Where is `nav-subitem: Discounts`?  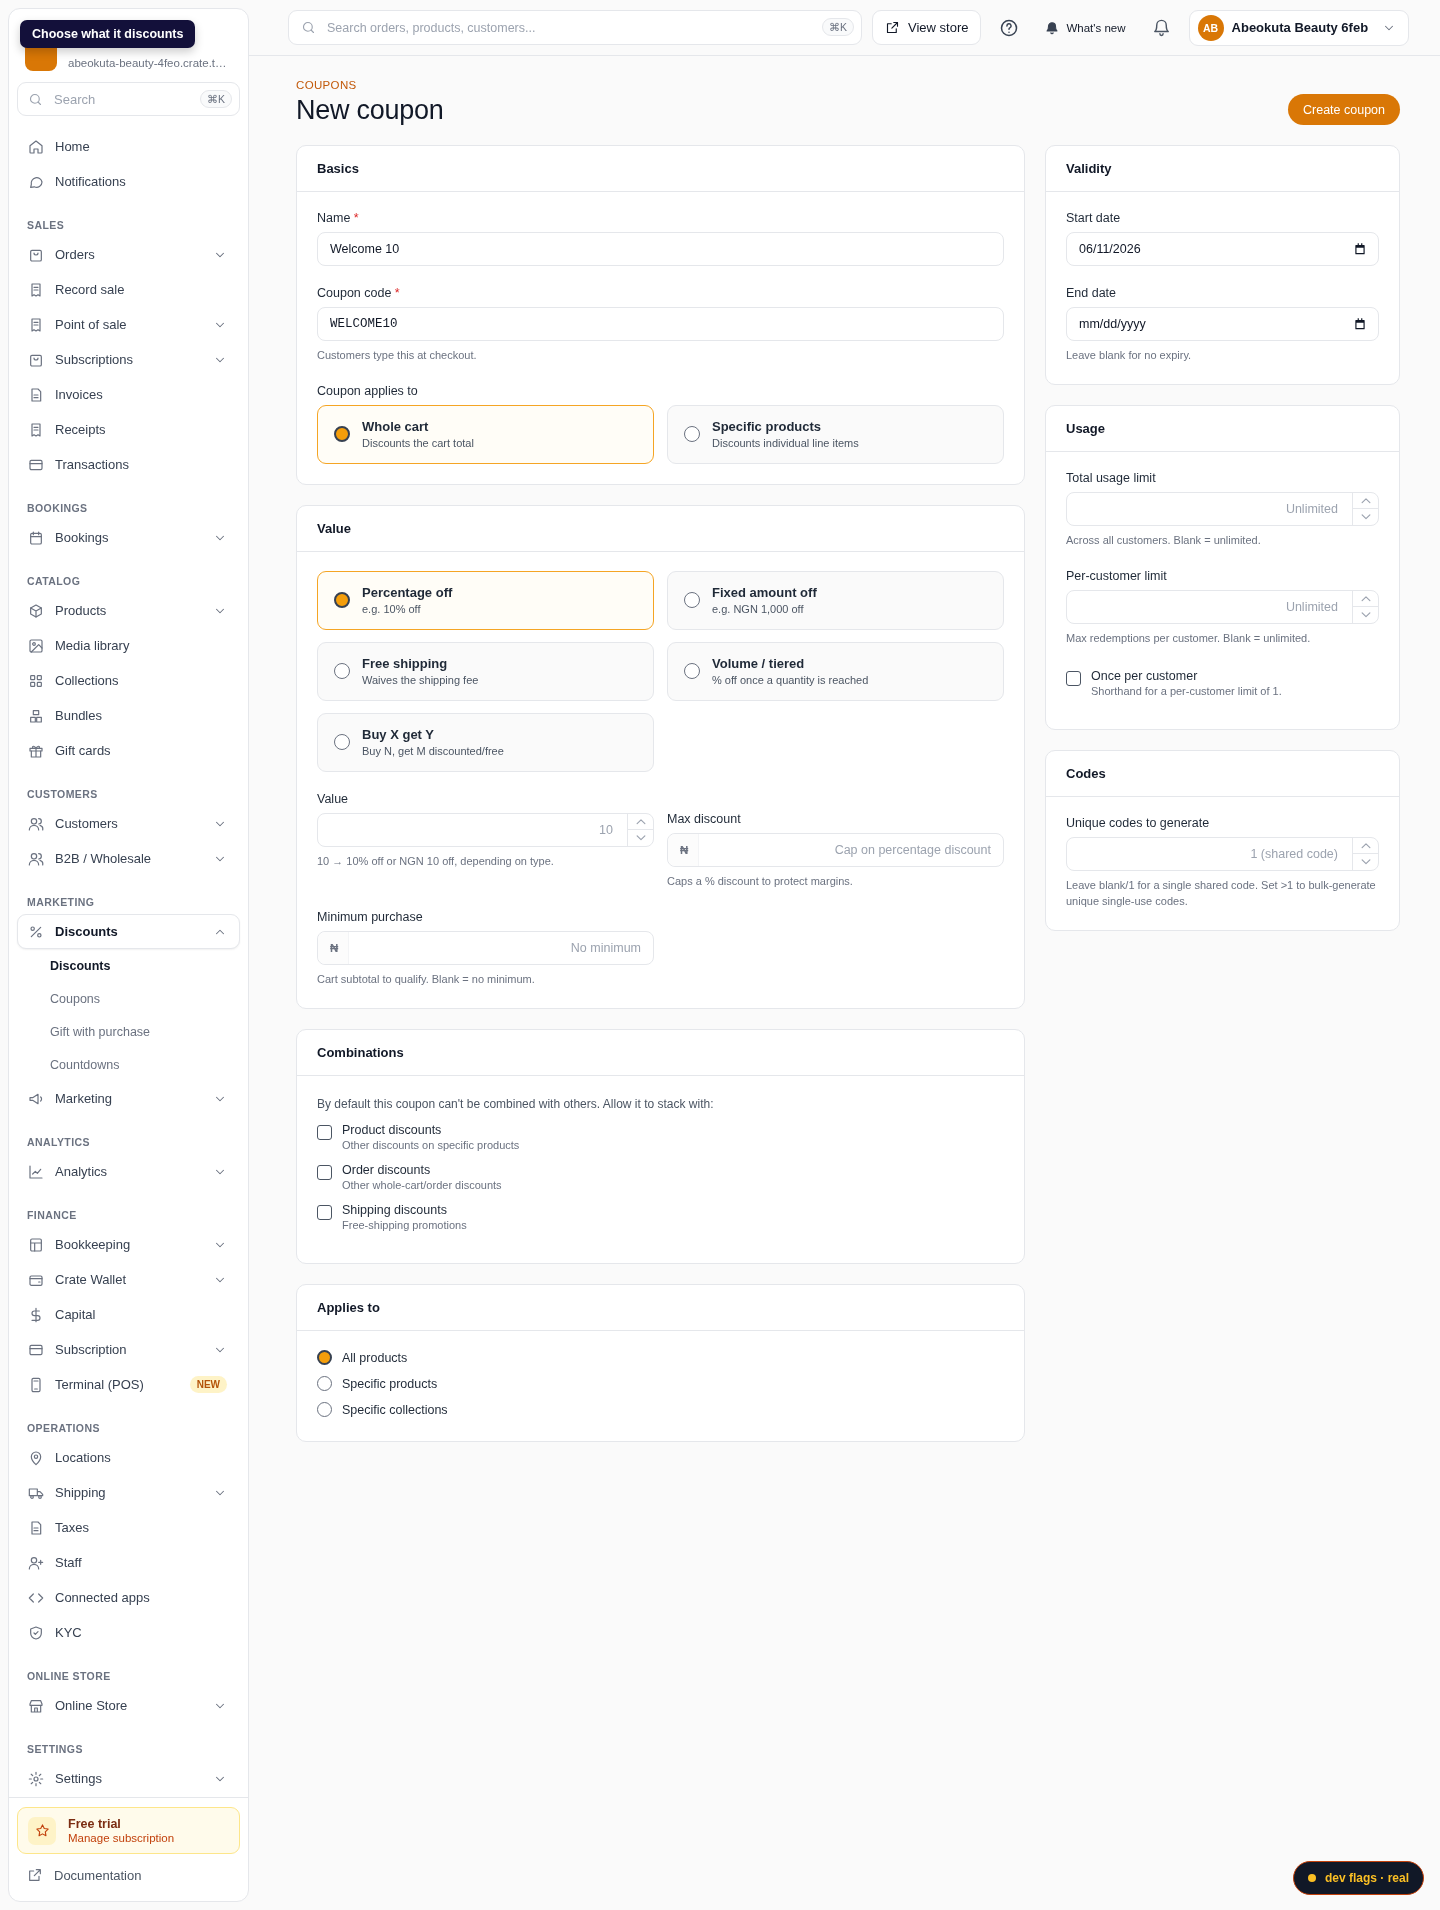
nav-subitem: Discounts is located at coordinates (128, 965).